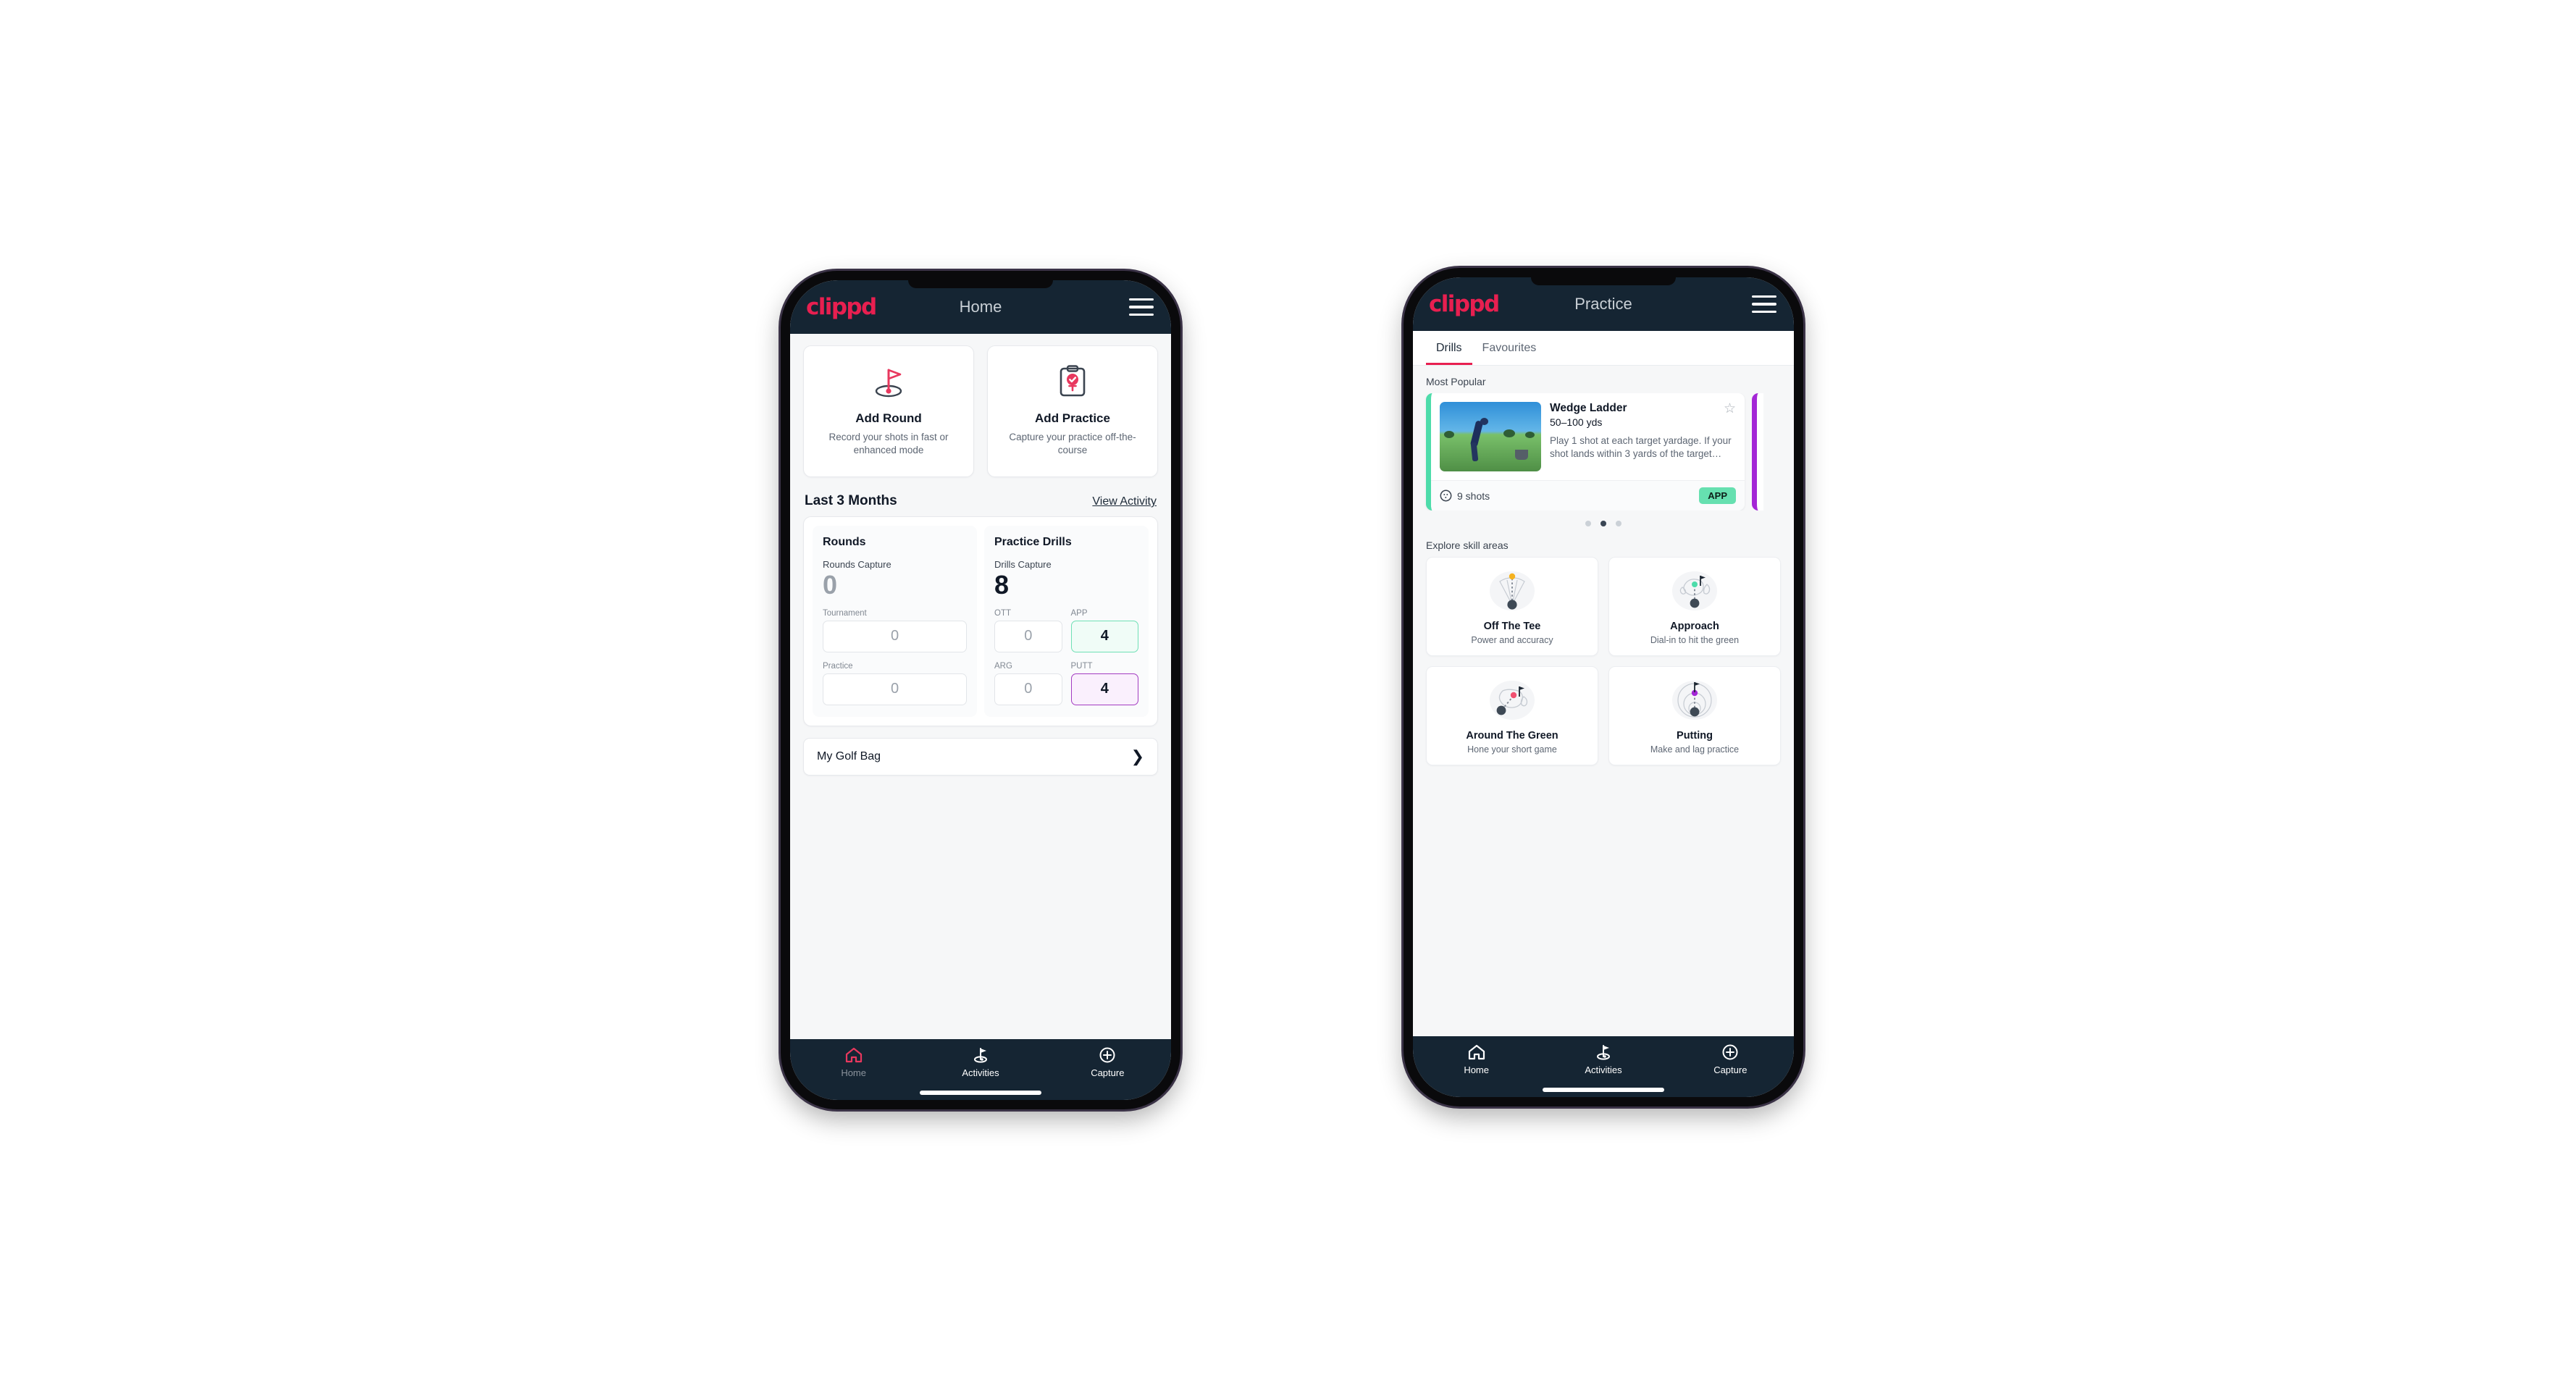 The image size is (2576, 1386). What do you see at coordinates (1694, 626) in the screenshot?
I see `skill-name: Approach` at bounding box center [1694, 626].